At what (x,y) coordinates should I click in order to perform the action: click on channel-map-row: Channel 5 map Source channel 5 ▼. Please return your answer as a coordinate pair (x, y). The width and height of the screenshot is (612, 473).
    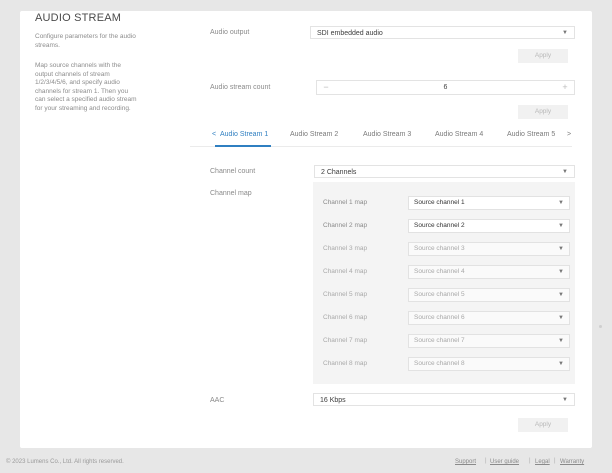
    Looking at the image, I should click on (444, 295).